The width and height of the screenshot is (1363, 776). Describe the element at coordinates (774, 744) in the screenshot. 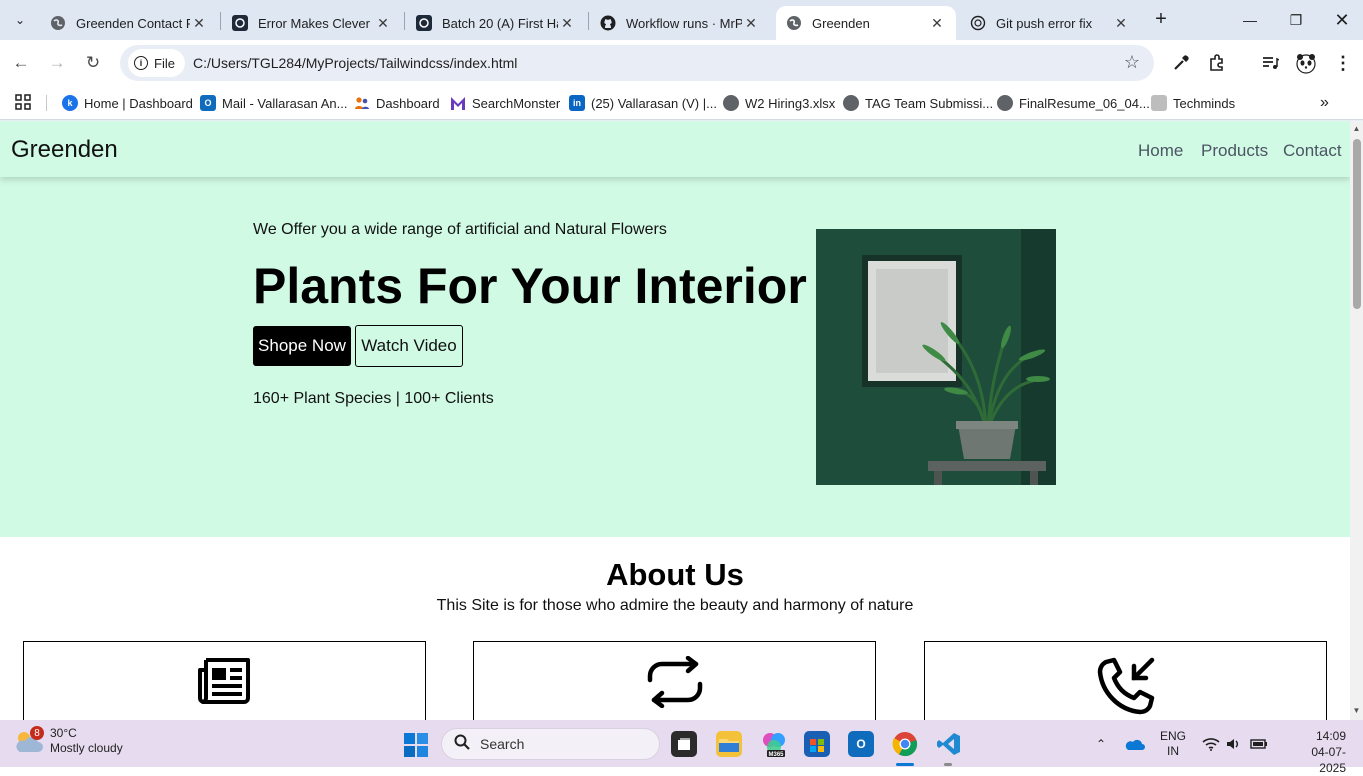

I see `microsoft-365-icon: M365` at that location.